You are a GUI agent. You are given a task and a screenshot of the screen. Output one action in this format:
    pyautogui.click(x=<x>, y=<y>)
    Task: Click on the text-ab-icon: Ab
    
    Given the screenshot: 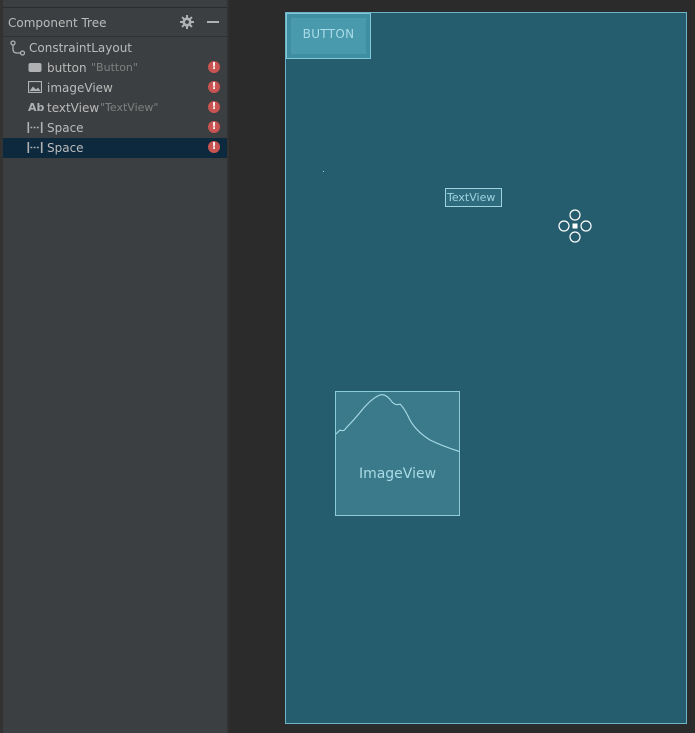 What is the action you would take?
    pyautogui.click(x=36, y=107)
    